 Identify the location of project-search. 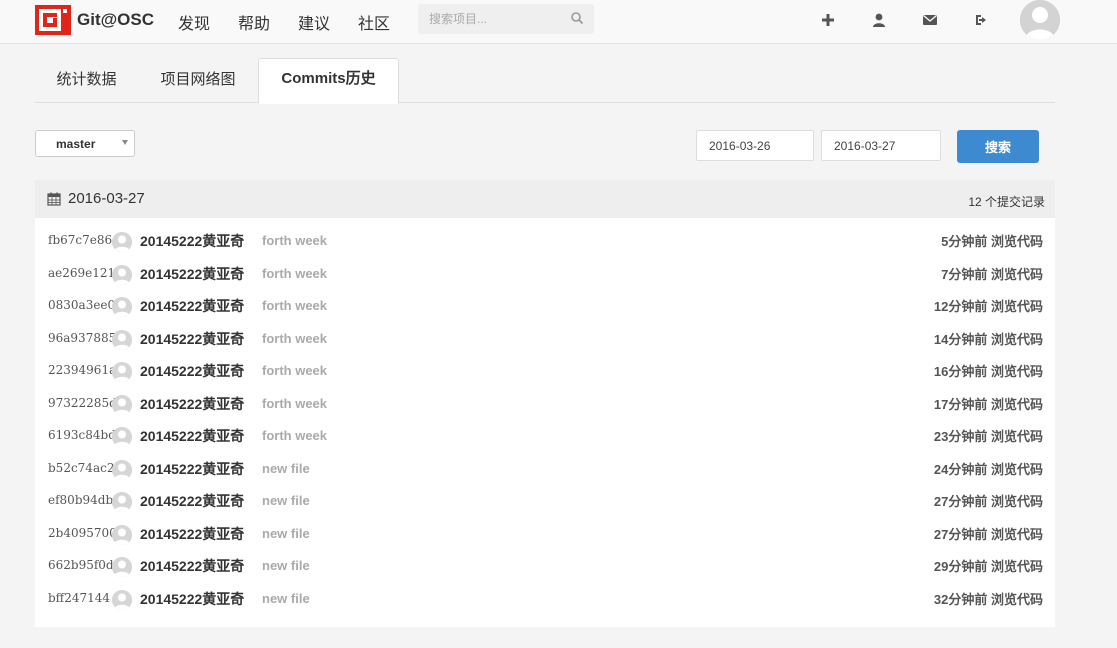
(506, 19).